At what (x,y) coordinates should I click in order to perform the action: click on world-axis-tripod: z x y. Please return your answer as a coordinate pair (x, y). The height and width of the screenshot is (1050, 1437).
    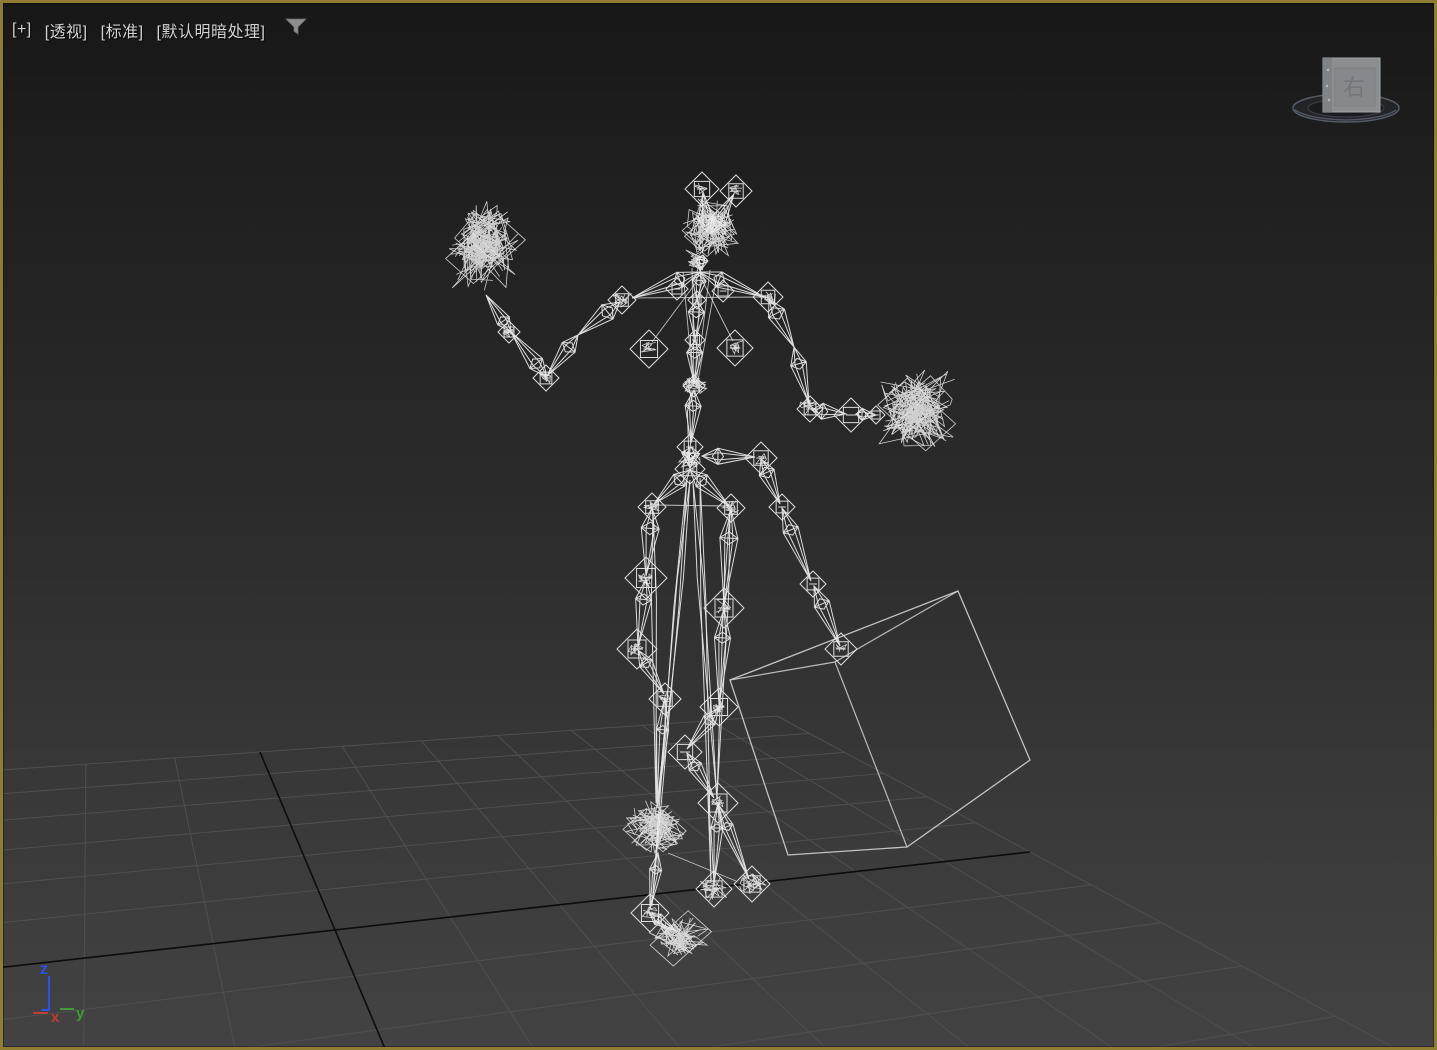
    Looking at the image, I should click on (59, 993).